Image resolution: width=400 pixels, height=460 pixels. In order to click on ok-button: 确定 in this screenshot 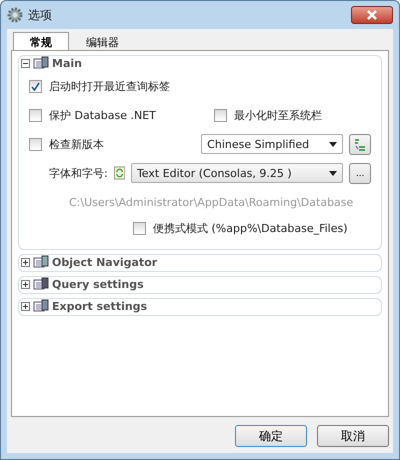, I will do `click(271, 436)`.